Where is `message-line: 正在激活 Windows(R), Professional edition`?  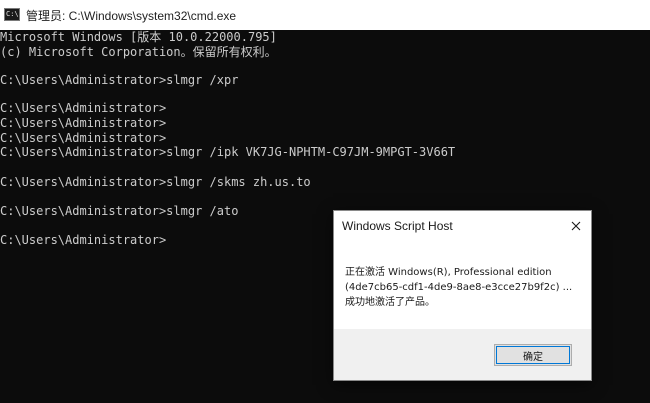 message-line: 正在激活 Windows(R), Professional edition is located at coordinates (448, 272).